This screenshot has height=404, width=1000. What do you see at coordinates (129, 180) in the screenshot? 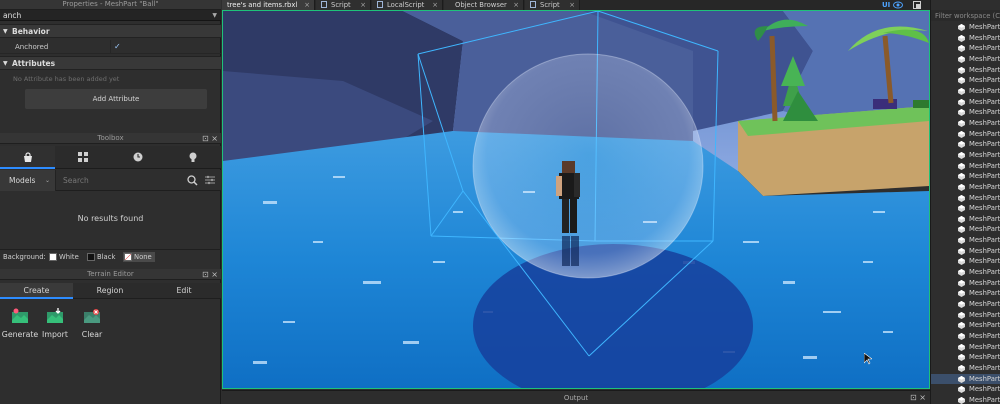
I see `toolbox-search-input` at bounding box center [129, 180].